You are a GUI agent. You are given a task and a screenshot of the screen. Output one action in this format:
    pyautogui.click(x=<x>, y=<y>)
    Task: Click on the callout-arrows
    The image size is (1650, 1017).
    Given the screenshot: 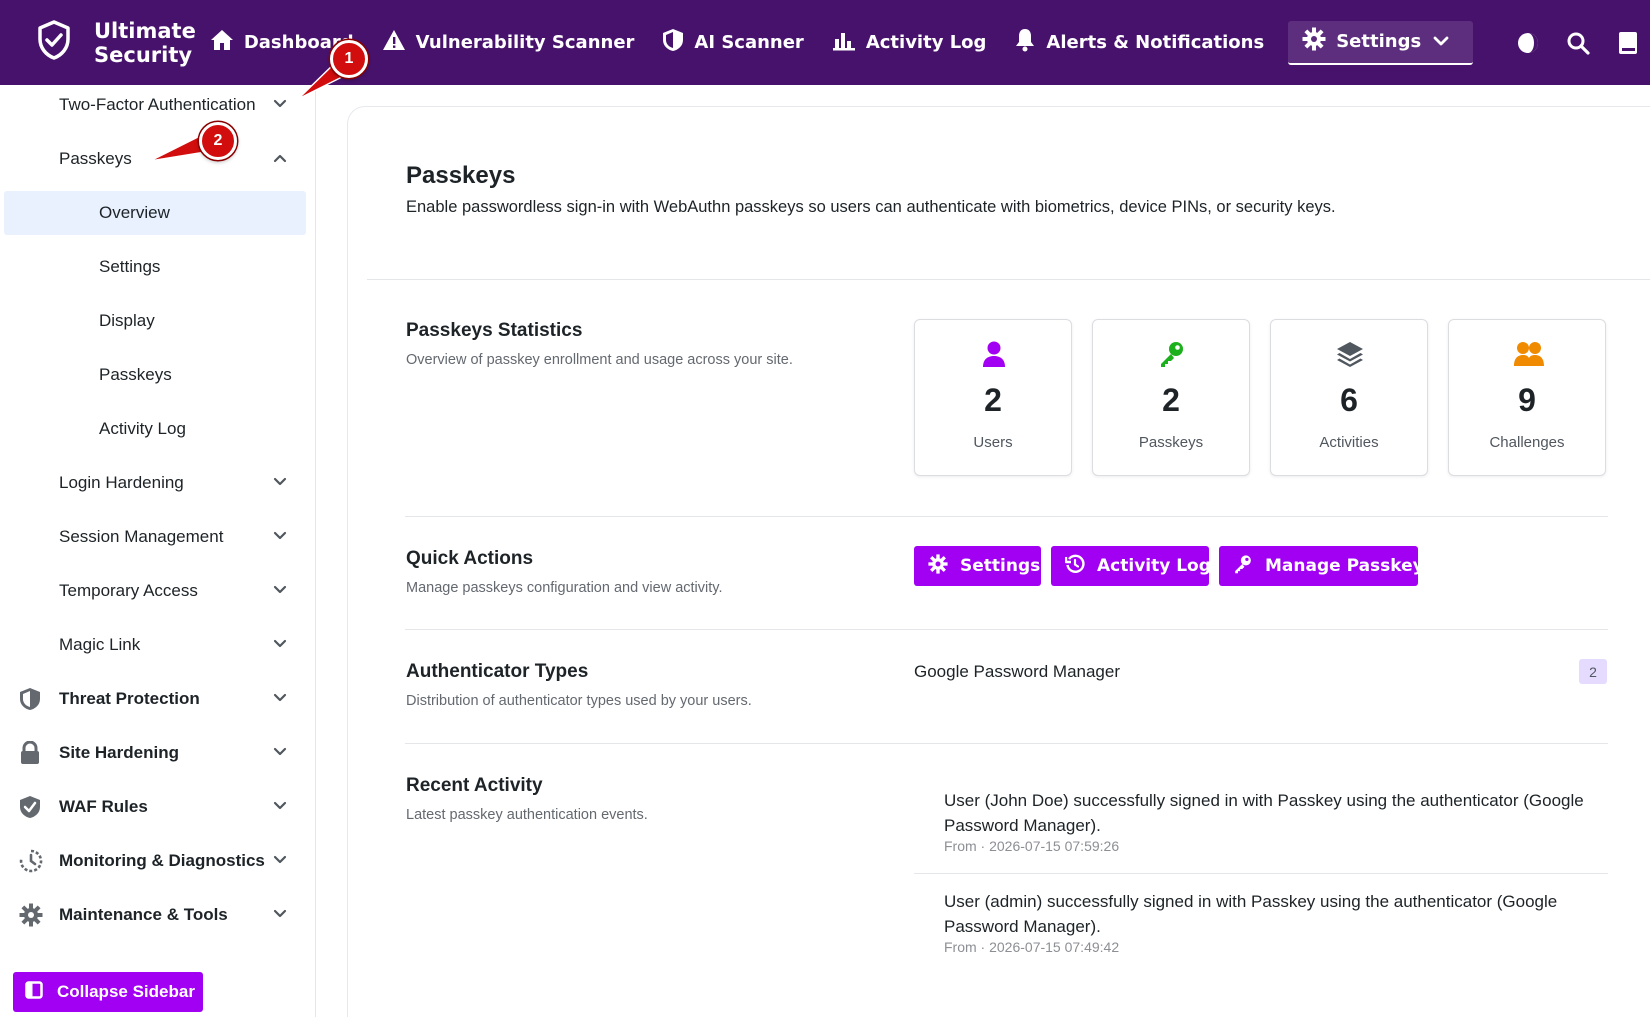 What is the action you would take?
    pyautogui.click(x=253, y=111)
    